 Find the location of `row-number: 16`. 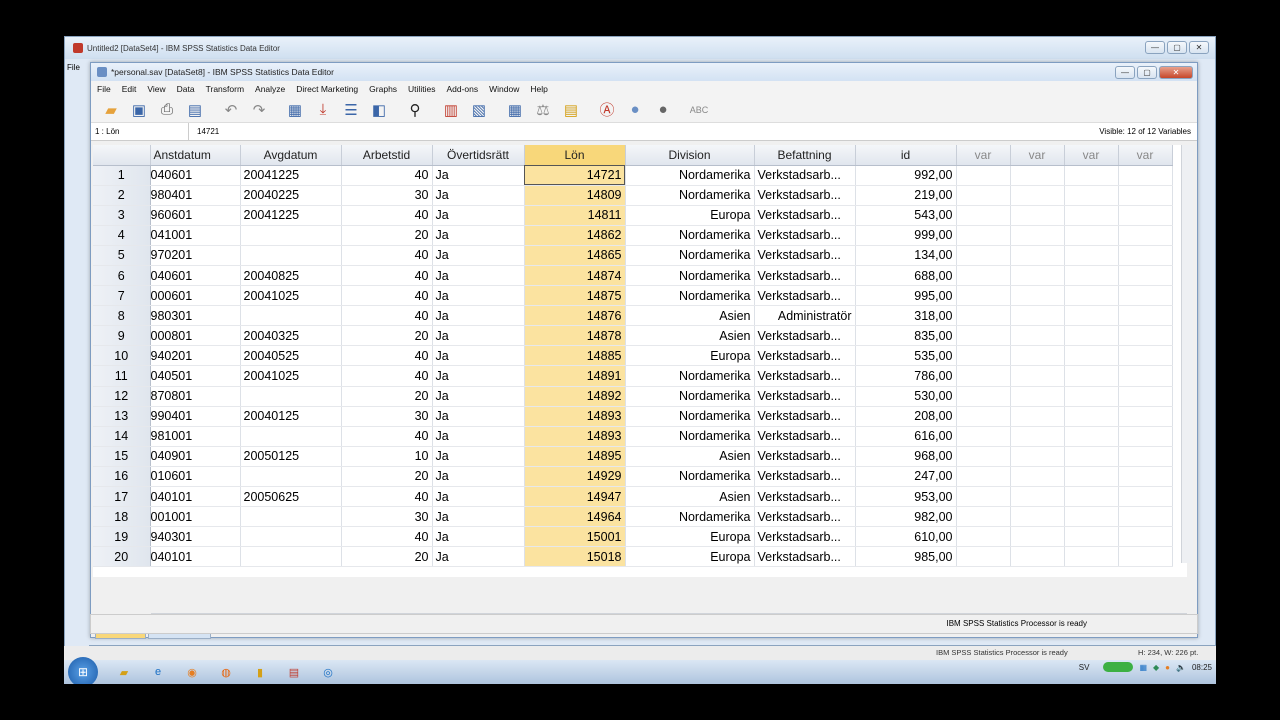

row-number: 16 is located at coordinates (122, 477).